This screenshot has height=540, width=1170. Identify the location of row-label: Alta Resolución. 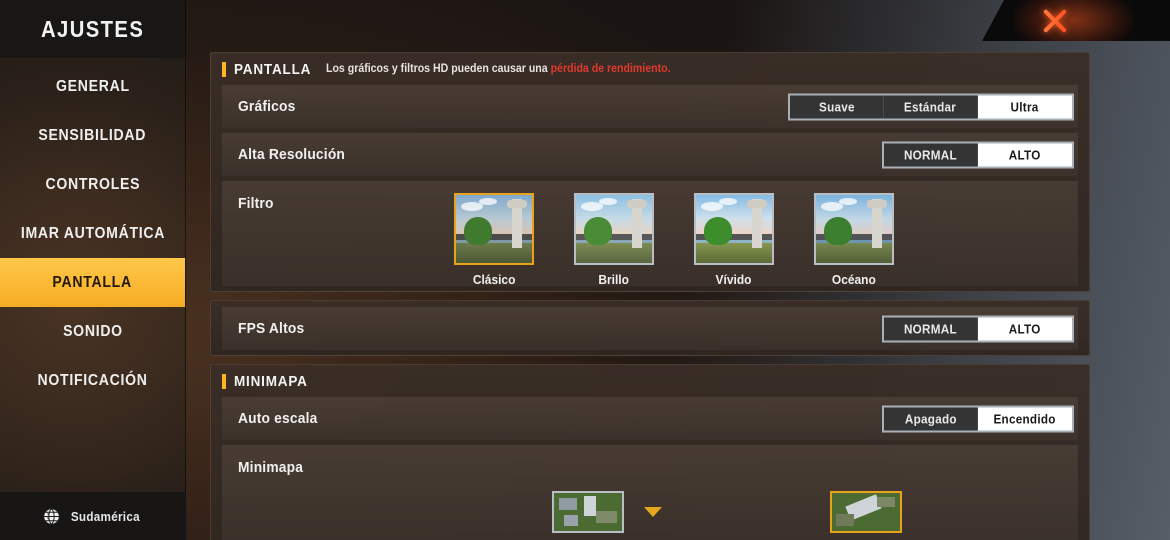
(292, 154).